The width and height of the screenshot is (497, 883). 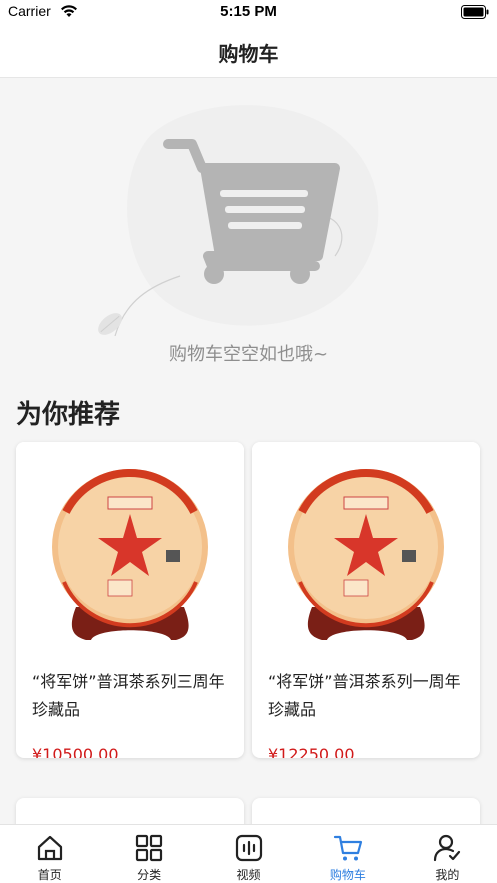 What do you see at coordinates (475, 12) in the screenshot?
I see `battery-icon` at bounding box center [475, 12].